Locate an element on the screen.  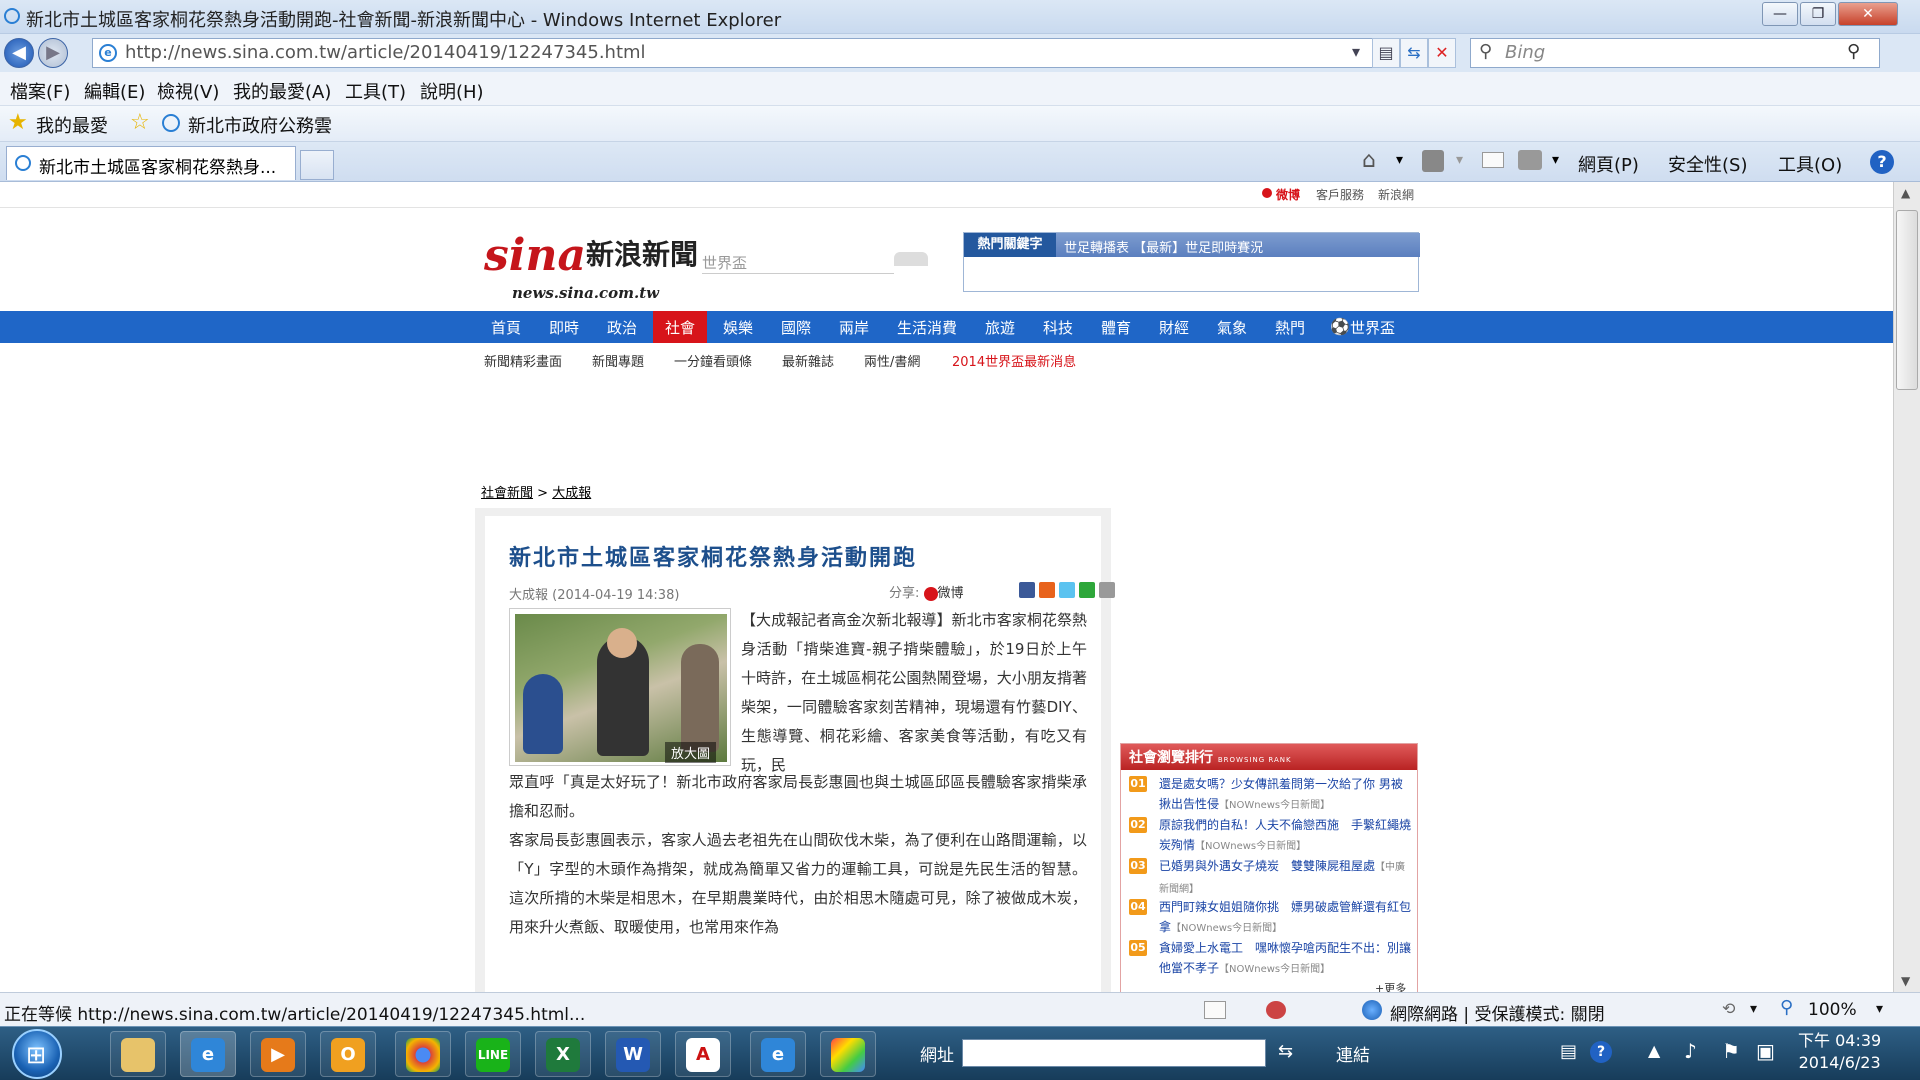
taskbar-chrome is located at coordinates (423, 1054).